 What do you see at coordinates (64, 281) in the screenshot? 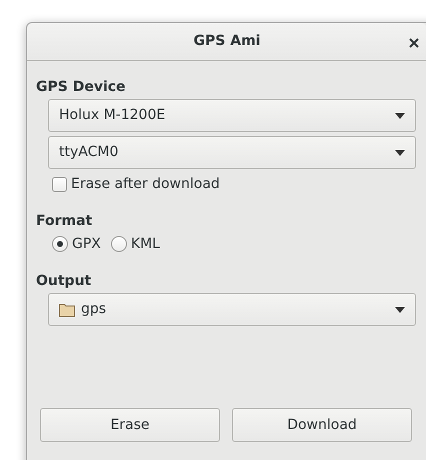
I see `section-label: Output` at bounding box center [64, 281].